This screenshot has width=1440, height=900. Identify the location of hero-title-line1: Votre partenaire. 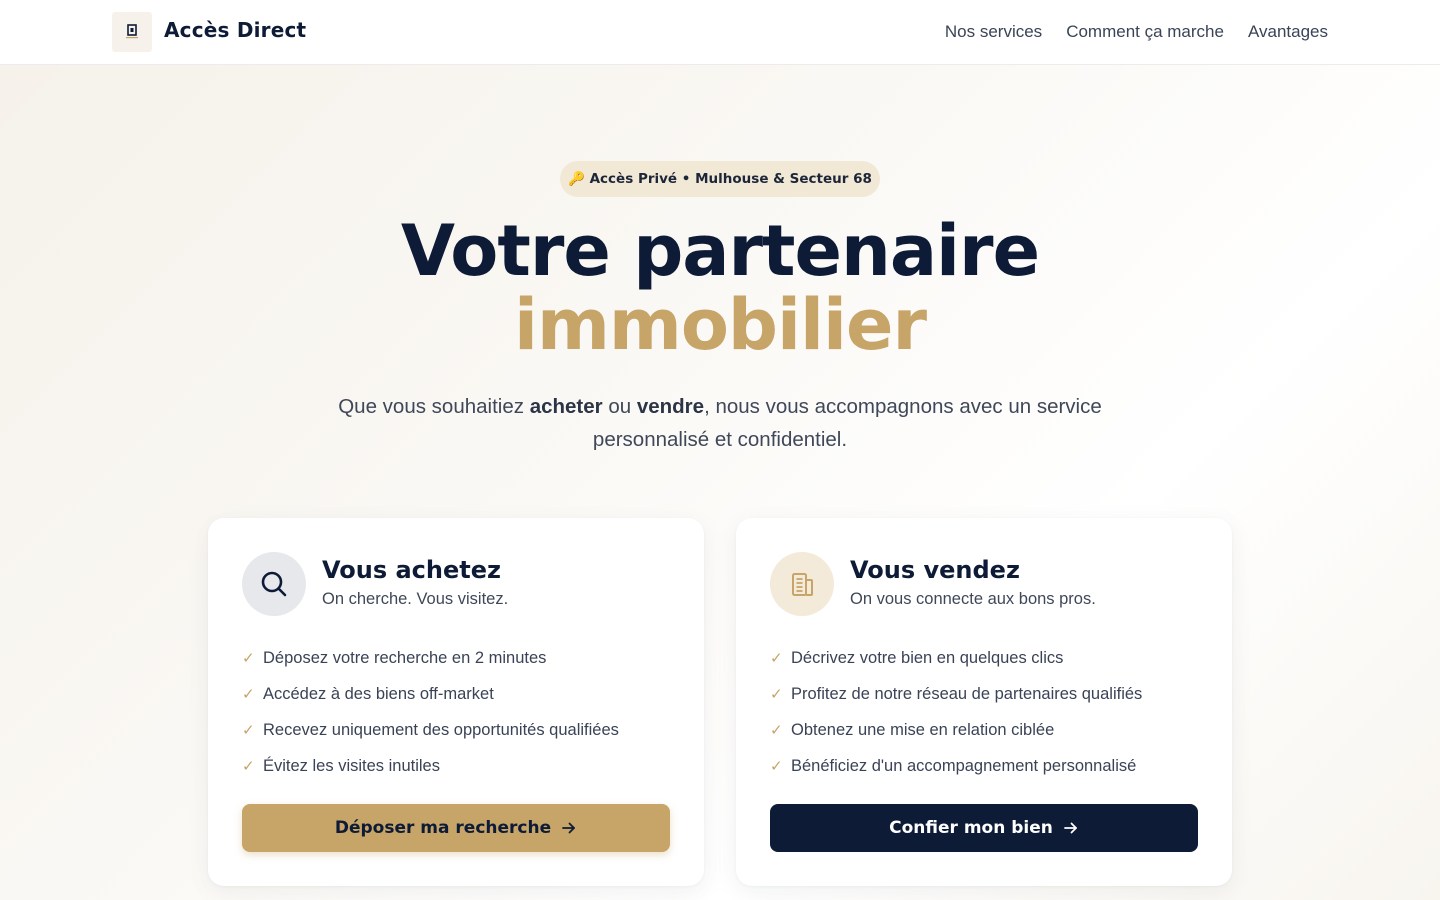
(720, 251).